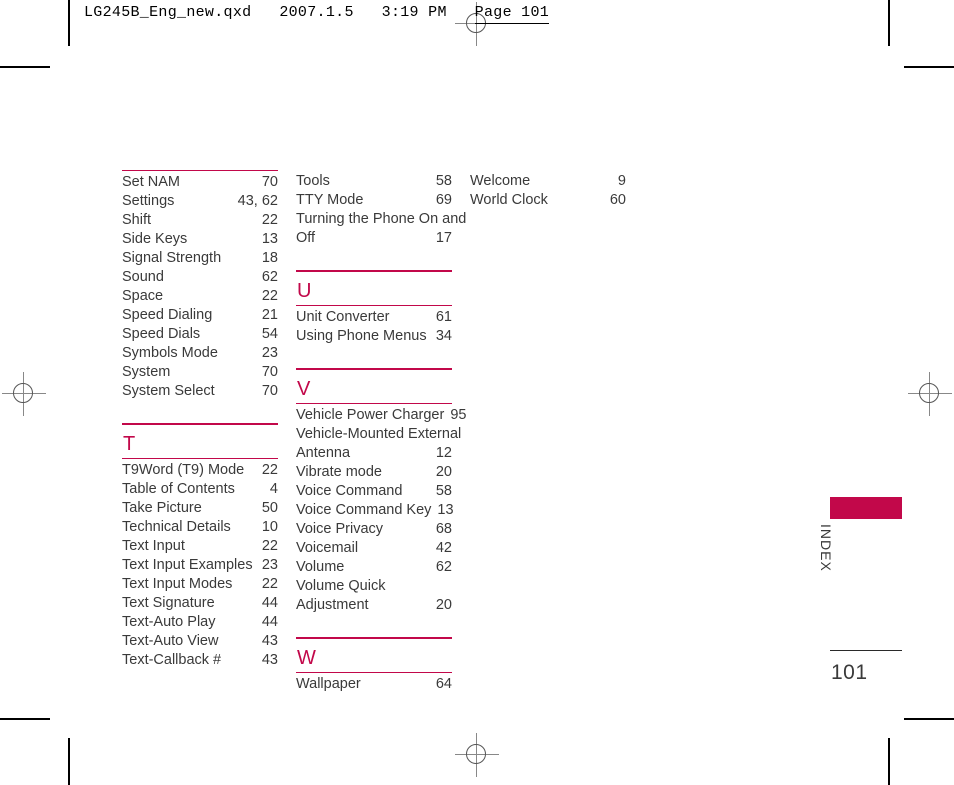 Image resolution: width=954 pixels, height=785 pixels. What do you see at coordinates (343, 317) in the screenshot?
I see `index-entry-term: Unit Converter` at bounding box center [343, 317].